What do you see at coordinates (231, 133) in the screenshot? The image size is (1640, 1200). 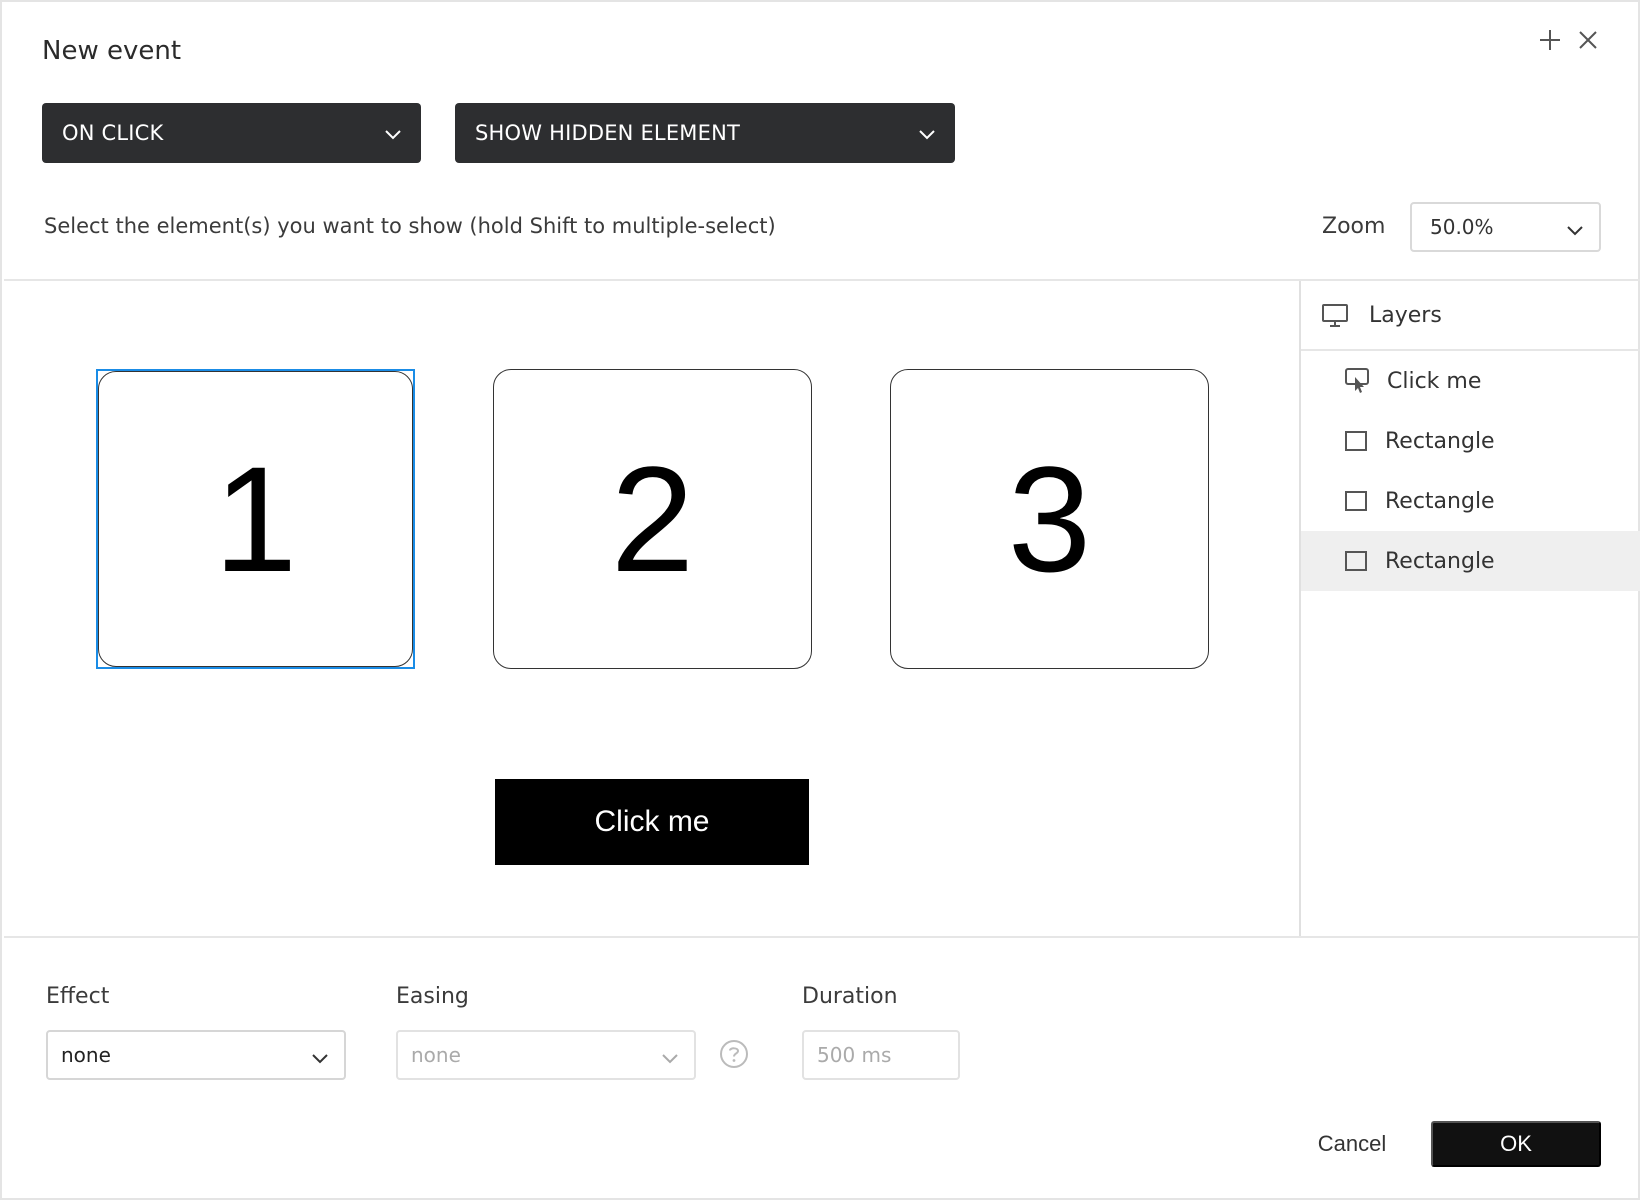 I see `trigger-dropdown: ON CLICK` at bounding box center [231, 133].